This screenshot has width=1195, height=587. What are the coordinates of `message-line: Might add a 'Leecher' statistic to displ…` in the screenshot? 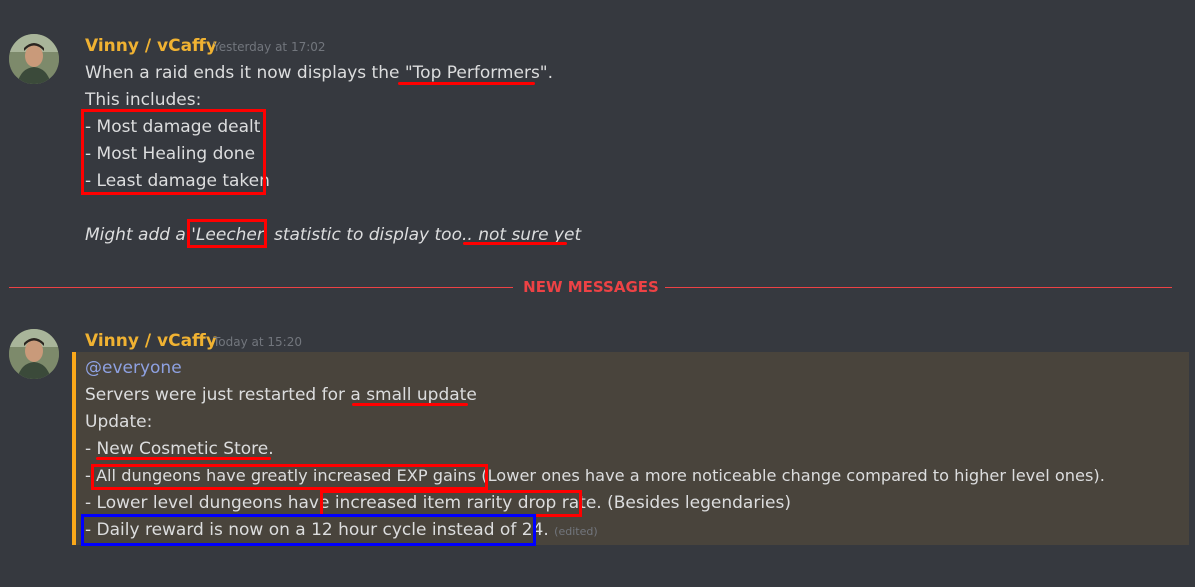 It's located at (333, 235).